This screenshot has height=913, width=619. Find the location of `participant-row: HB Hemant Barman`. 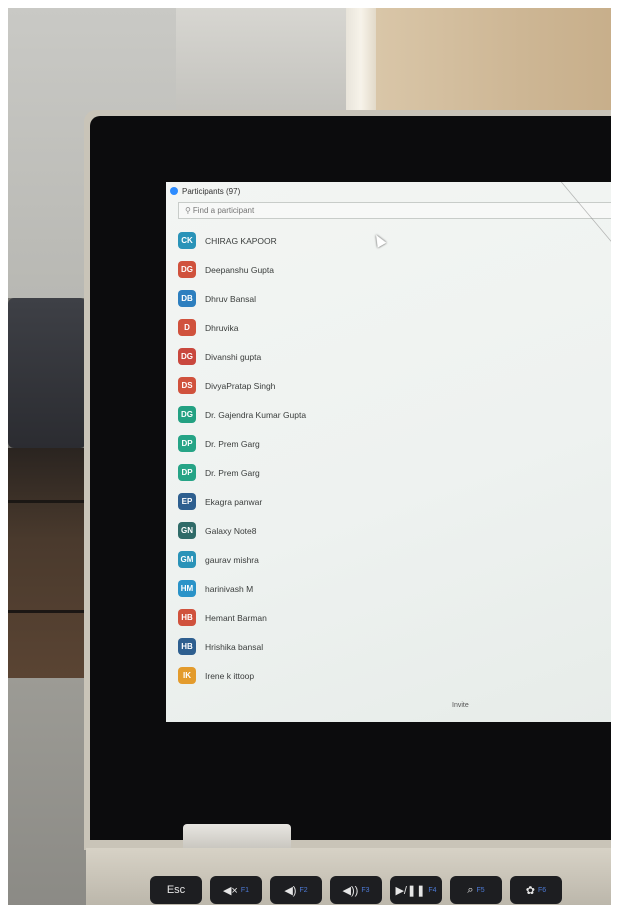

participant-row: HB Hemant Barman is located at coordinates (242, 617).